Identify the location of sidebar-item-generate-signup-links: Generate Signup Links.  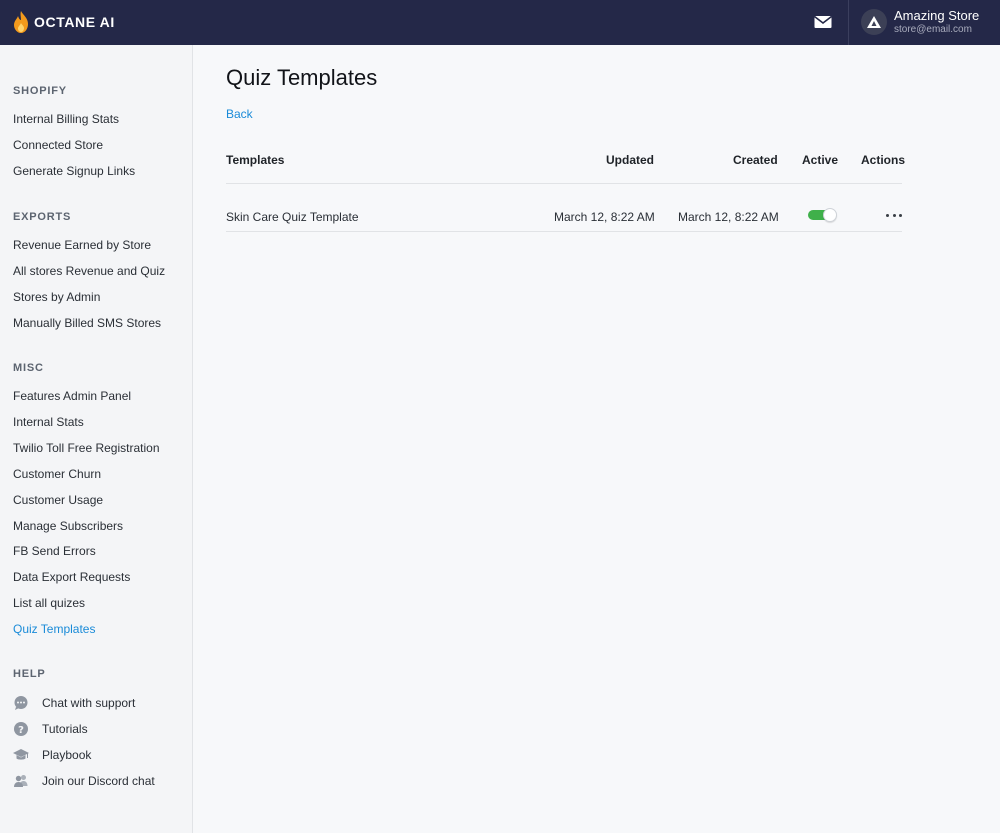
(74, 171).